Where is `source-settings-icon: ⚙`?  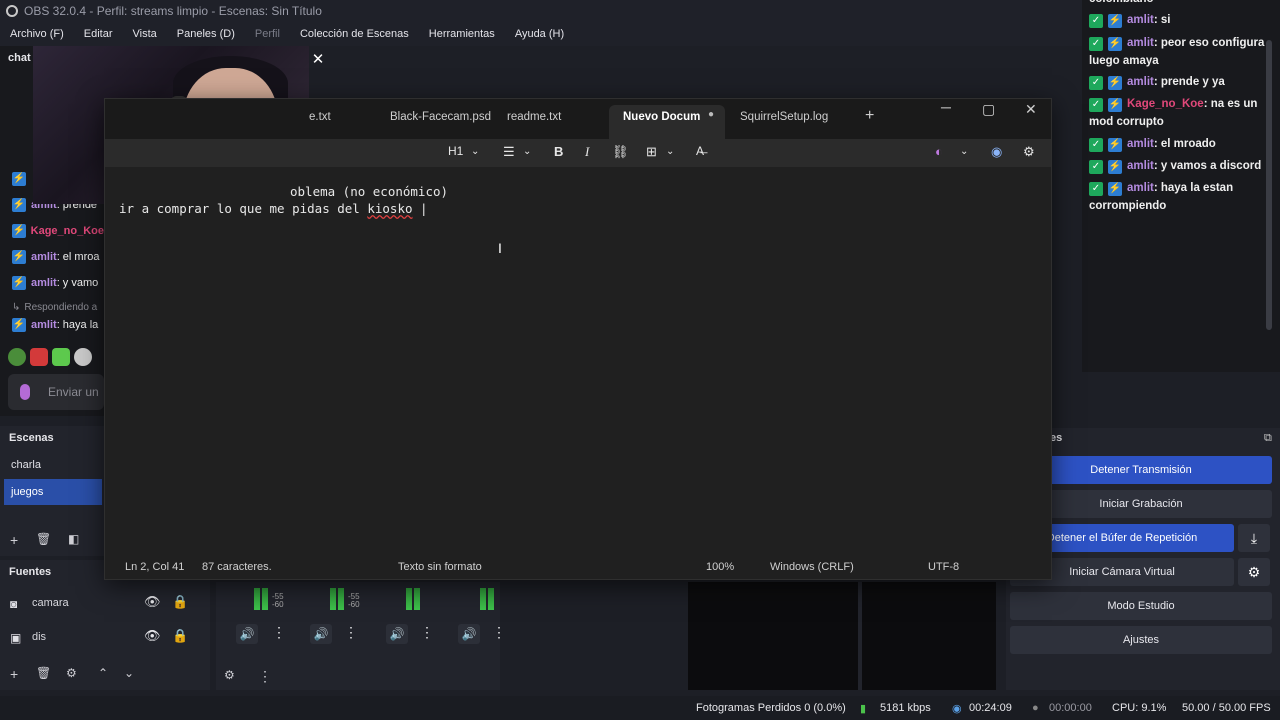 source-settings-icon: ⚙ is located at coordinates (71, 673).